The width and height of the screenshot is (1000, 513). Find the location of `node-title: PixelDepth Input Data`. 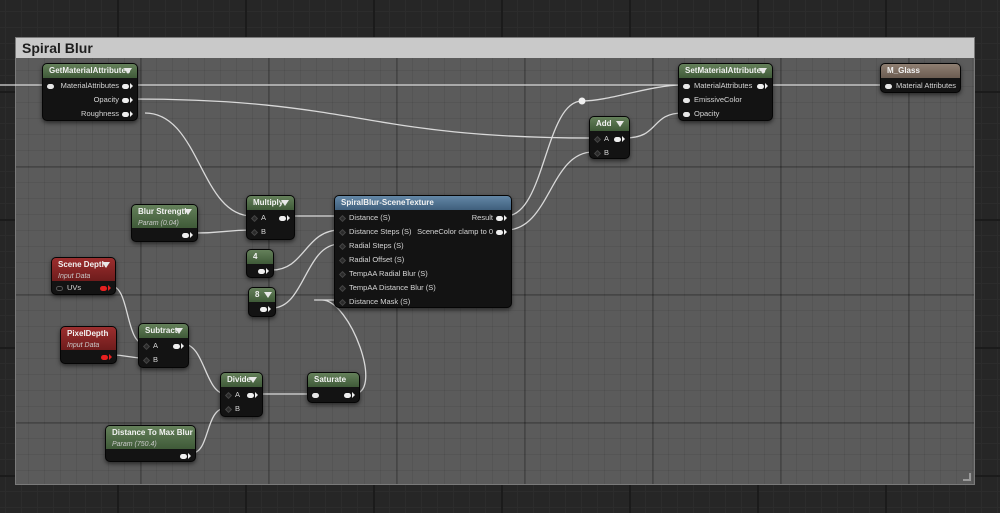

node-title: PixelDepth Input Data is located at coordinates (88, 338).